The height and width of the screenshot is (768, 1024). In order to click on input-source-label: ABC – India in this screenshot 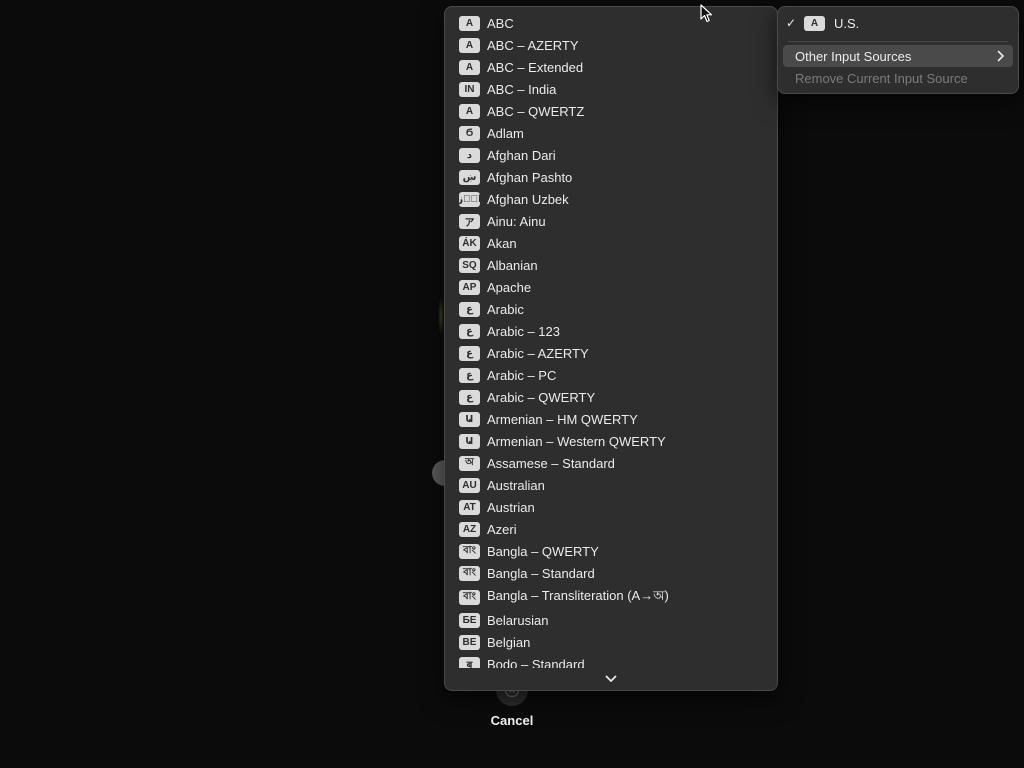, I will do `click(522, 89)`.